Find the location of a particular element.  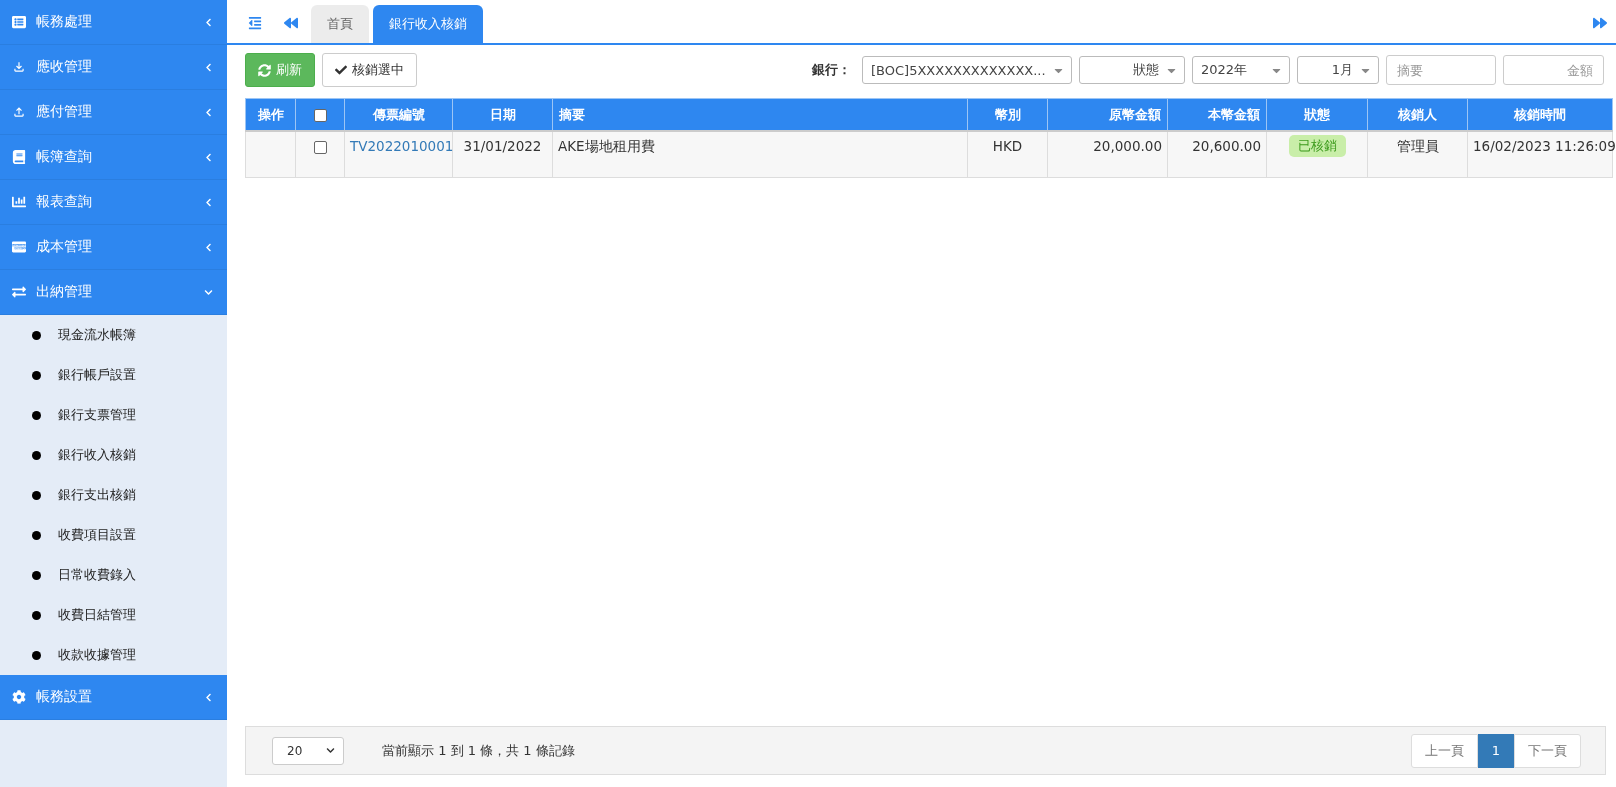

table-cell: 31/01/2022 is located at coordinates (502, 154).